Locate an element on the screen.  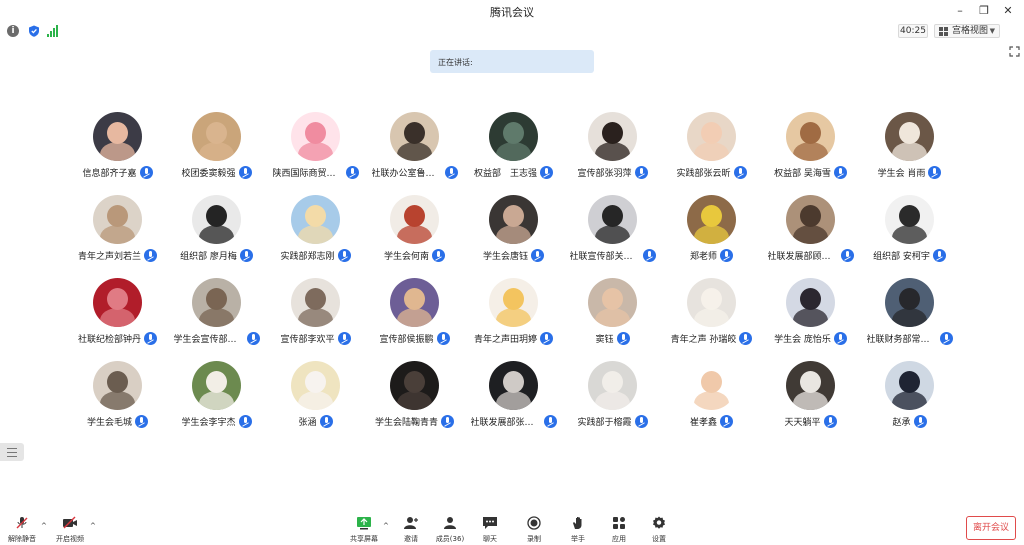
info-icon: i is located at coordinates (13, 31).